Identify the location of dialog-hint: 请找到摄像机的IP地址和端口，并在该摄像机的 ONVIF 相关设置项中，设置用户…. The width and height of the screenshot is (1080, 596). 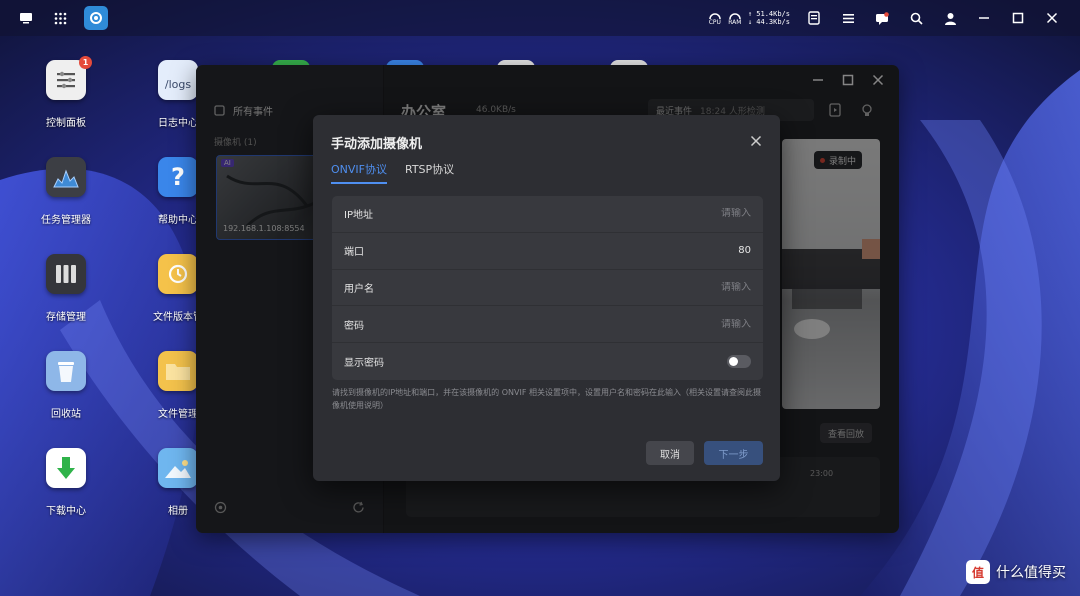
(546, 399).